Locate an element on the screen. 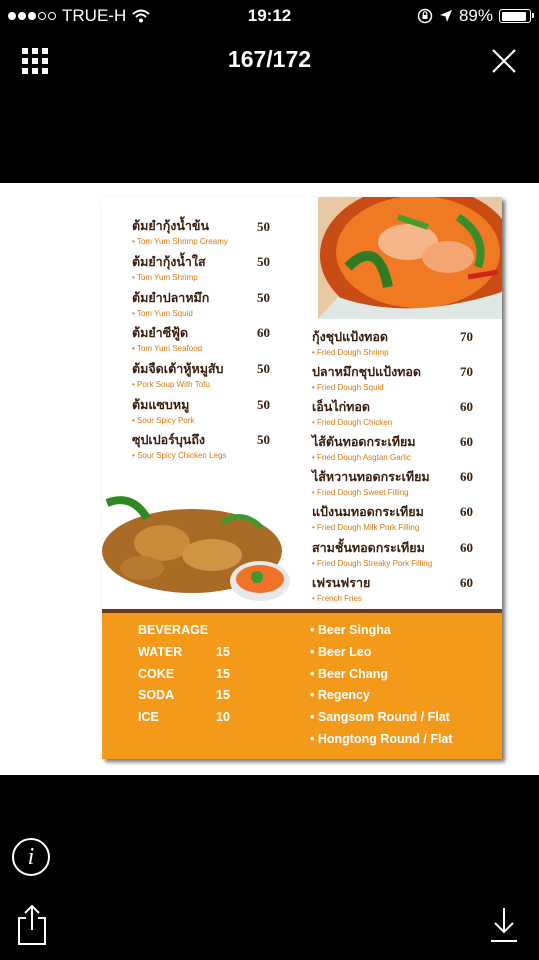 The width and height of the screenshot is (539, 960). menu-item: ต้มแซบหมู Sour Spicy Pork is located at coordinates (163, 410).